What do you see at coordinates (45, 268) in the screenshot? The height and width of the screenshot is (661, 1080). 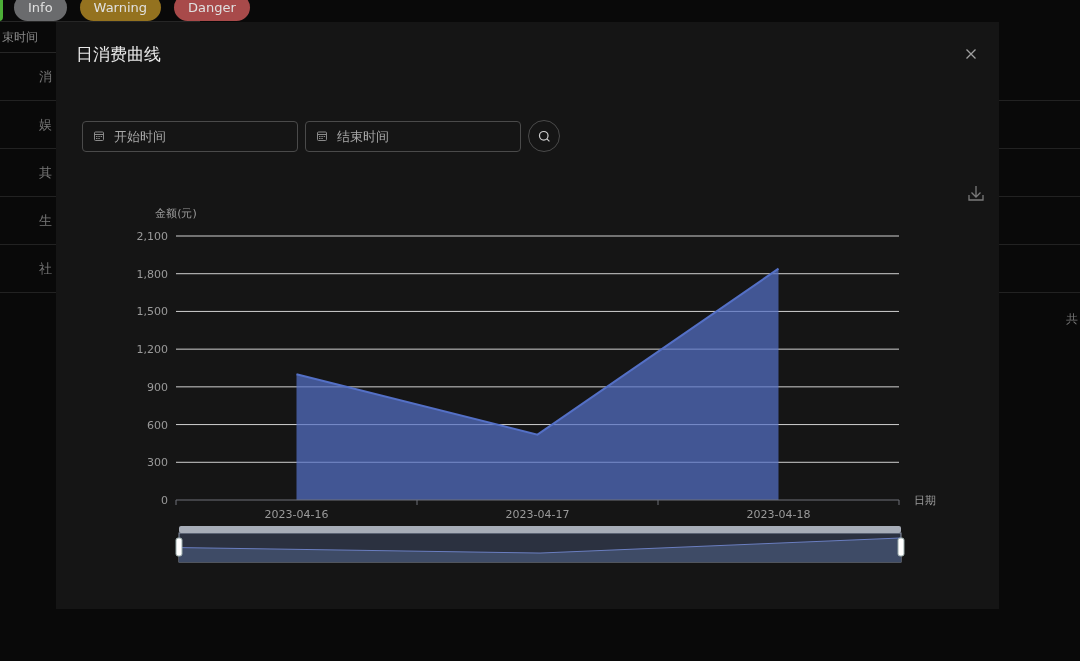 I see `table-cell: 社` at bounding box center [45, 268].